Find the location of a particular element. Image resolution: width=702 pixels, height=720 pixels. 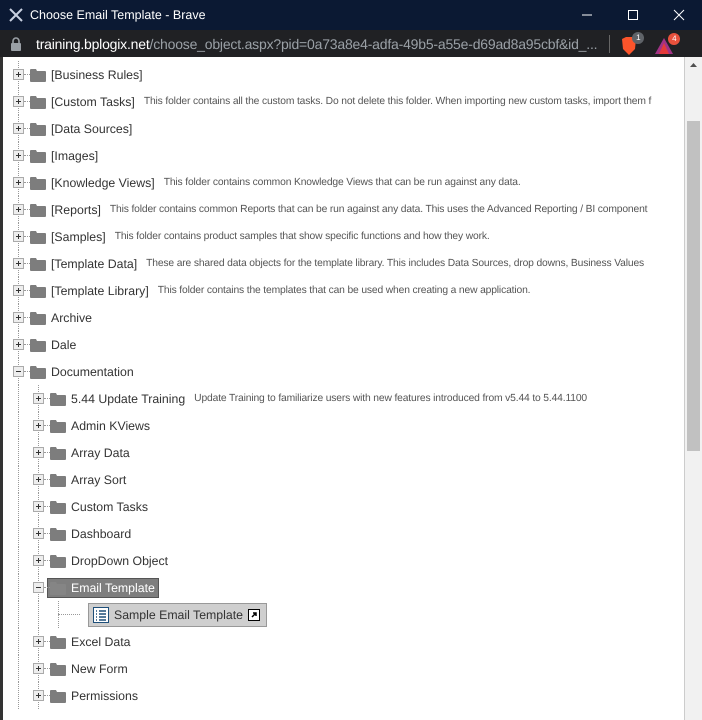

folder-node: Admin KViews is located at coordinates (102, 426).